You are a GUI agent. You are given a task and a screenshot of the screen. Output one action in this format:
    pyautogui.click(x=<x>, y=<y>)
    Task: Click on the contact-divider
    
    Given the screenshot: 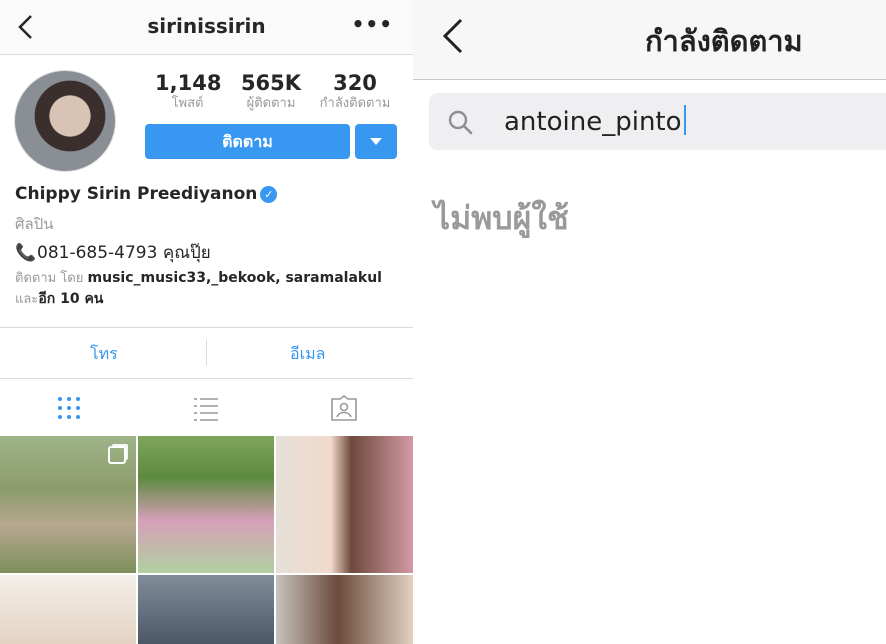 What is the action you would take?
    pyautogui.click(x=206, y=353)
    